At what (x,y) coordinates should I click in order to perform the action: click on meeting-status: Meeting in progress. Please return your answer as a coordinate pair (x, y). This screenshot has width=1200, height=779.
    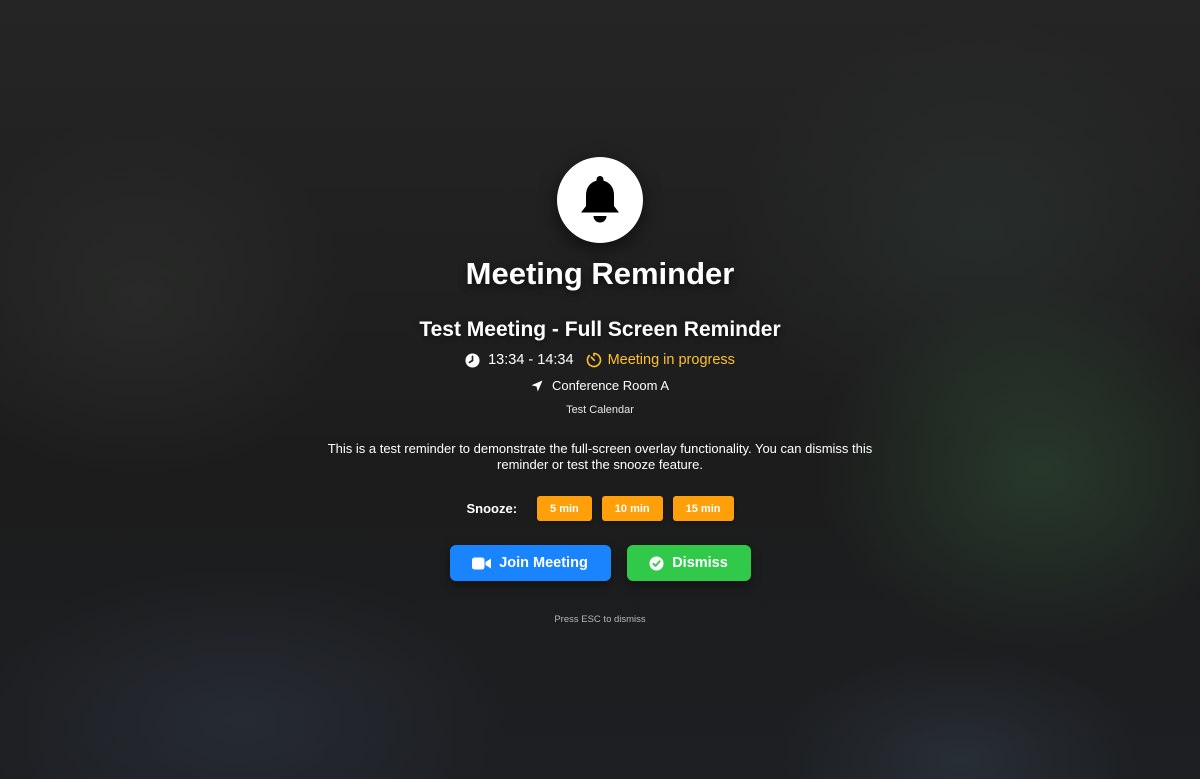
    Looking at the image, I should click on (671, 360).